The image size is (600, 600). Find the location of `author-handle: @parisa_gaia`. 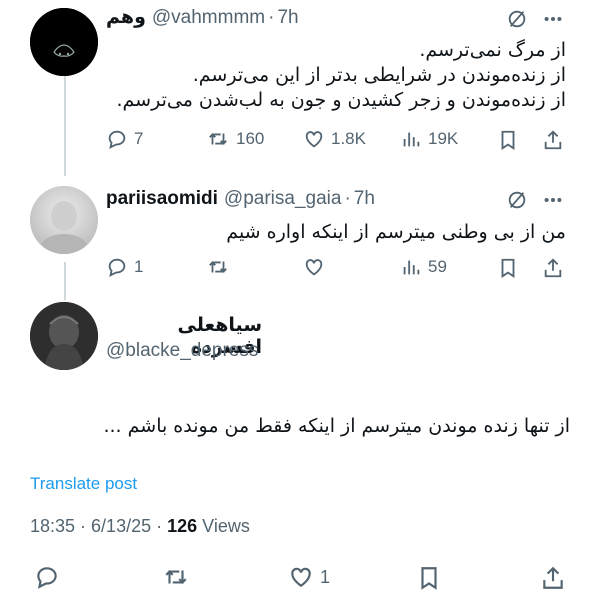

author-handle: @parisa_gaia is located at coordinates (283, 199).